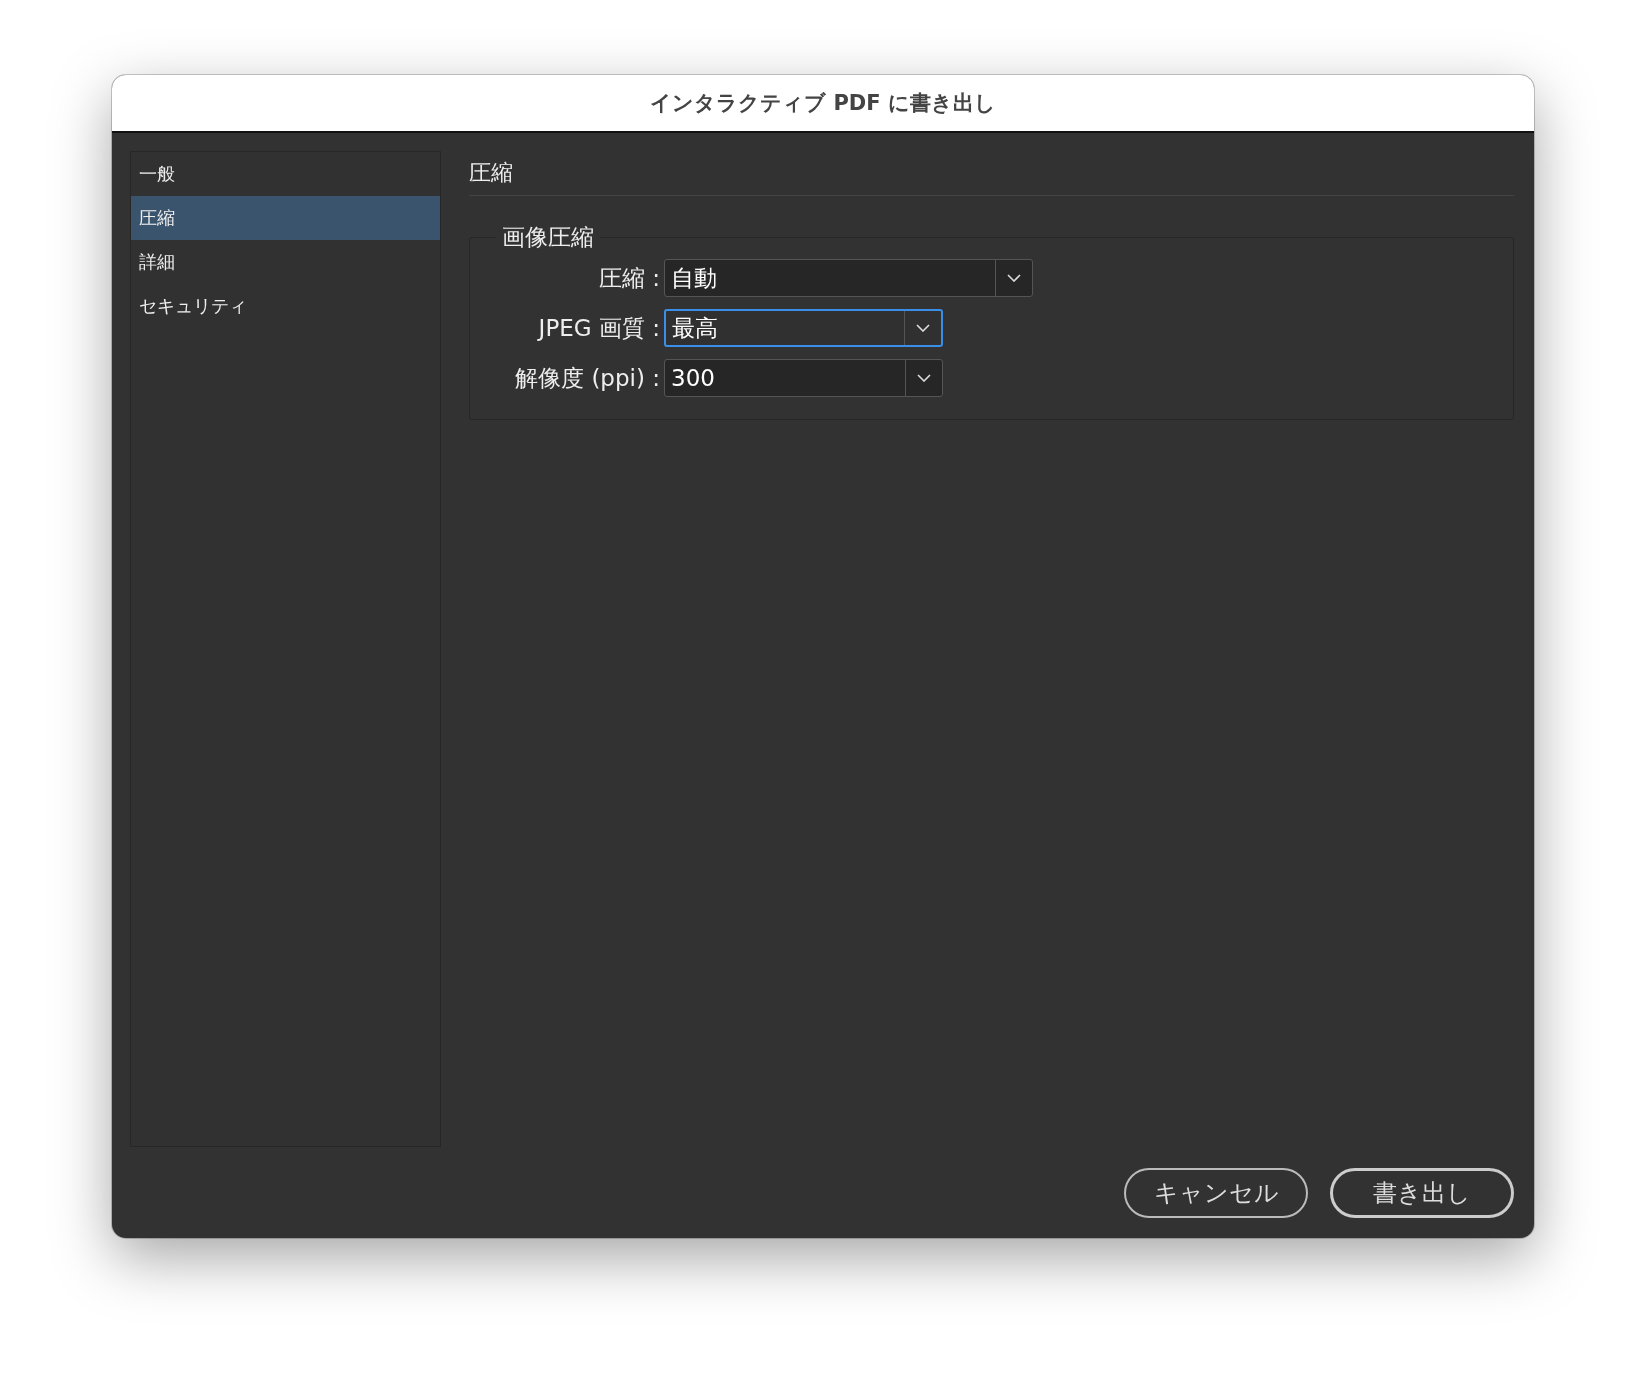 The width and height of the screenshot is (1646, 1388). What do you see at coordinates (803, 378) in the screenshot?
I see `dropdown: 300` at bounding box center [803, 378].